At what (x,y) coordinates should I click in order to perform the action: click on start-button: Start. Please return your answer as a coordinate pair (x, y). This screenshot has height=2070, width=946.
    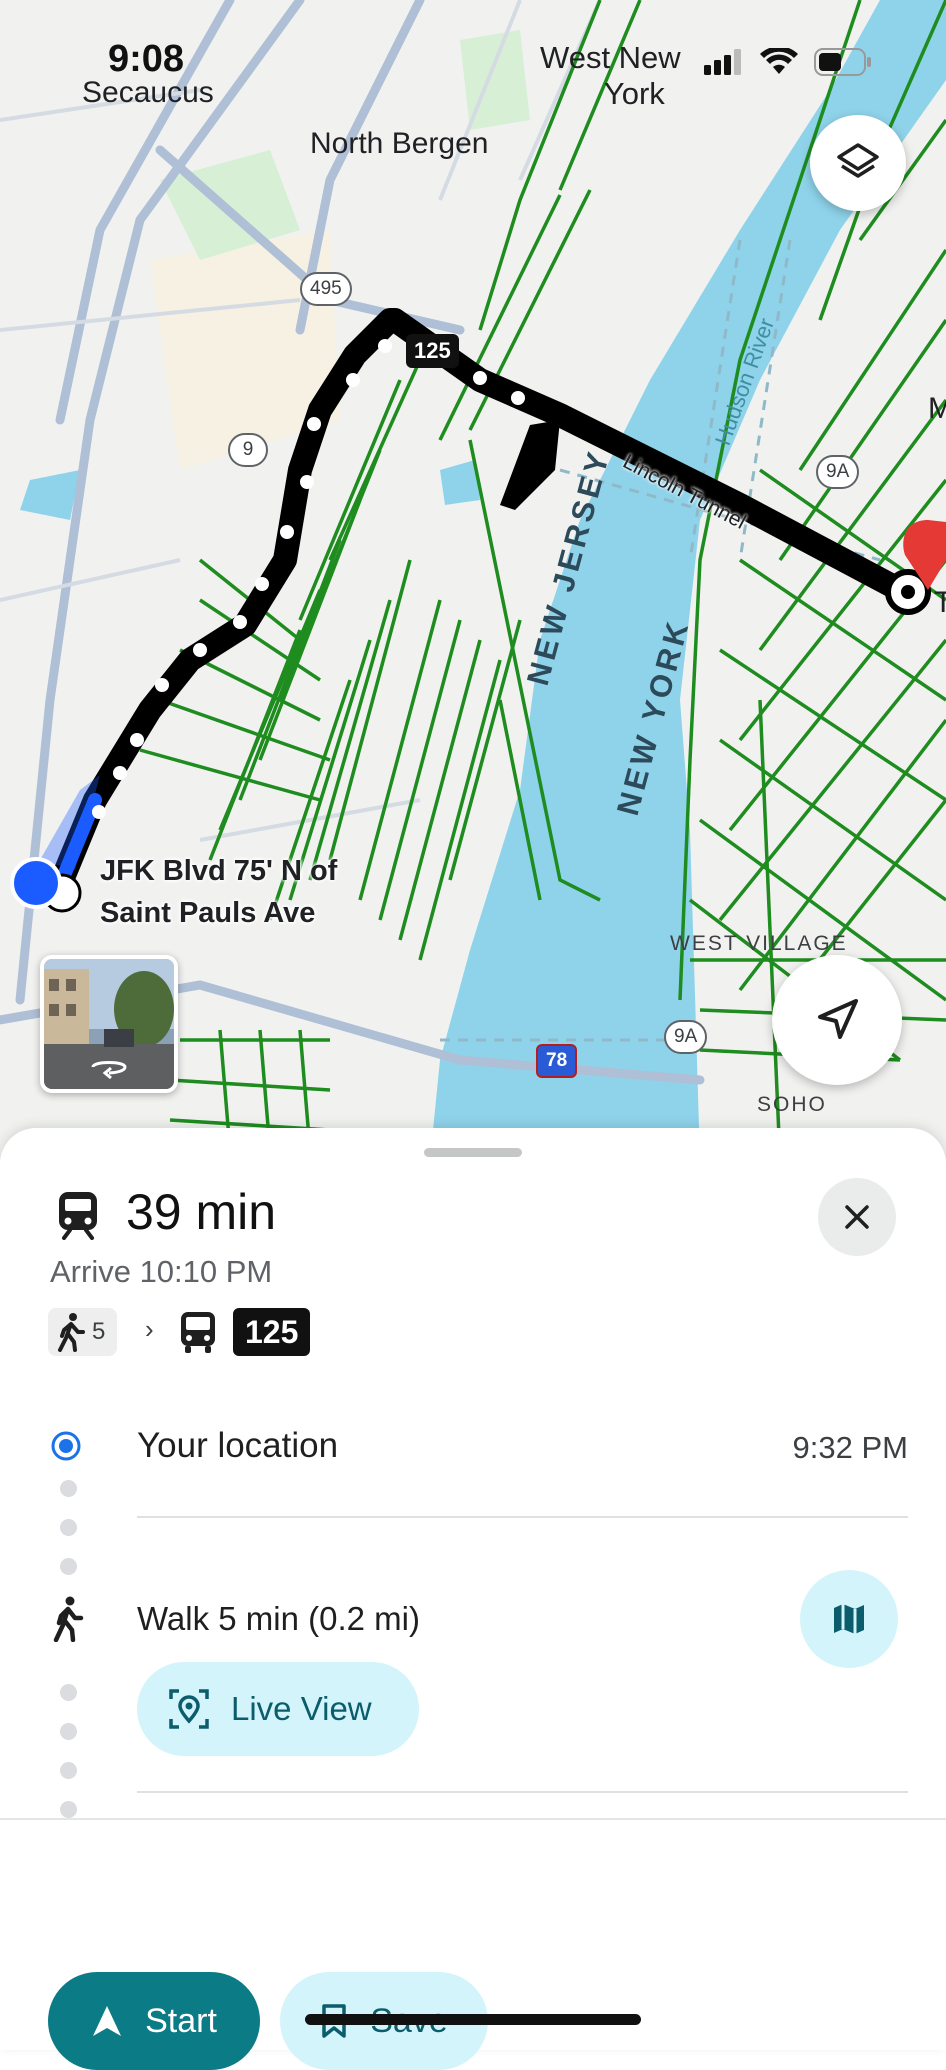
    Looking at the image, I should click on (154, 2021).